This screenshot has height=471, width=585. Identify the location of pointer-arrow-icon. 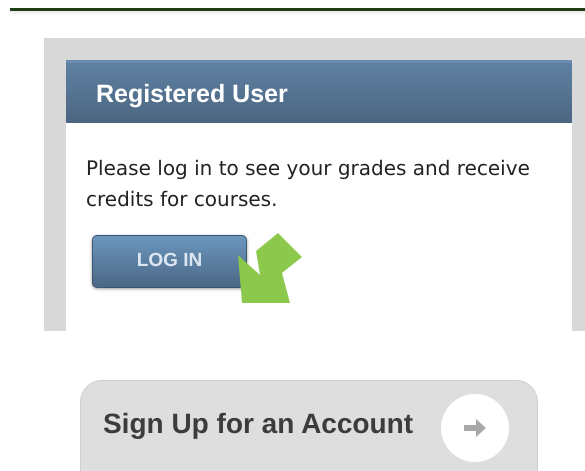
(270, 269).